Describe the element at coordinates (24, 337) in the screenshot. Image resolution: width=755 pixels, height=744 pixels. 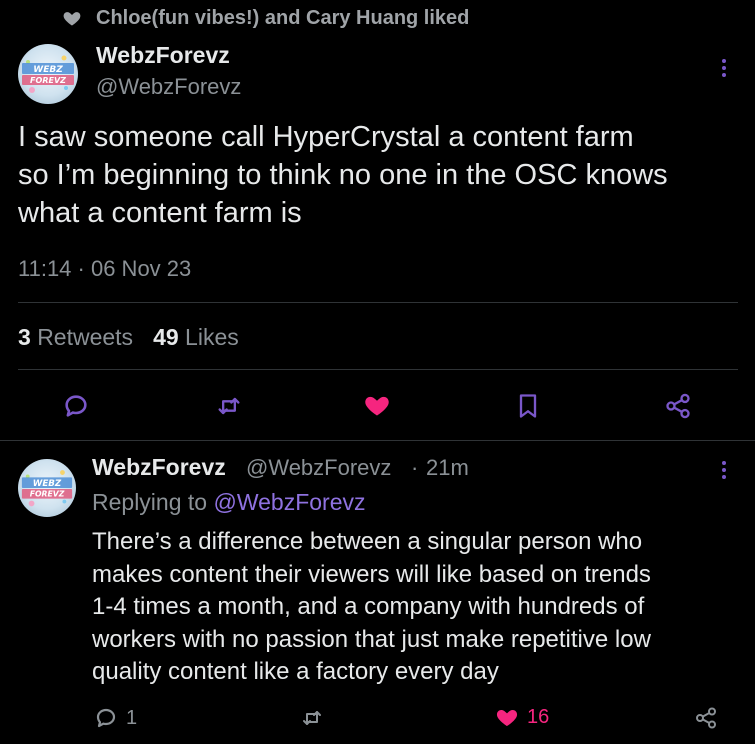
I see `retweets-count: 3` at that location.